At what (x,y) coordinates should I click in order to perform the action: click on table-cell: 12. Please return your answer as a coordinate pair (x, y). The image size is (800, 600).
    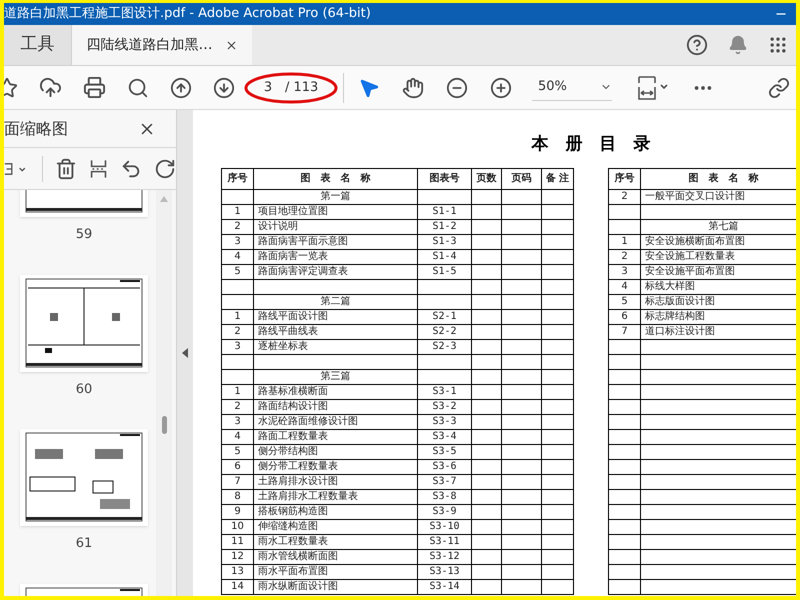
    Looking at the image, I should click on (237, 556).